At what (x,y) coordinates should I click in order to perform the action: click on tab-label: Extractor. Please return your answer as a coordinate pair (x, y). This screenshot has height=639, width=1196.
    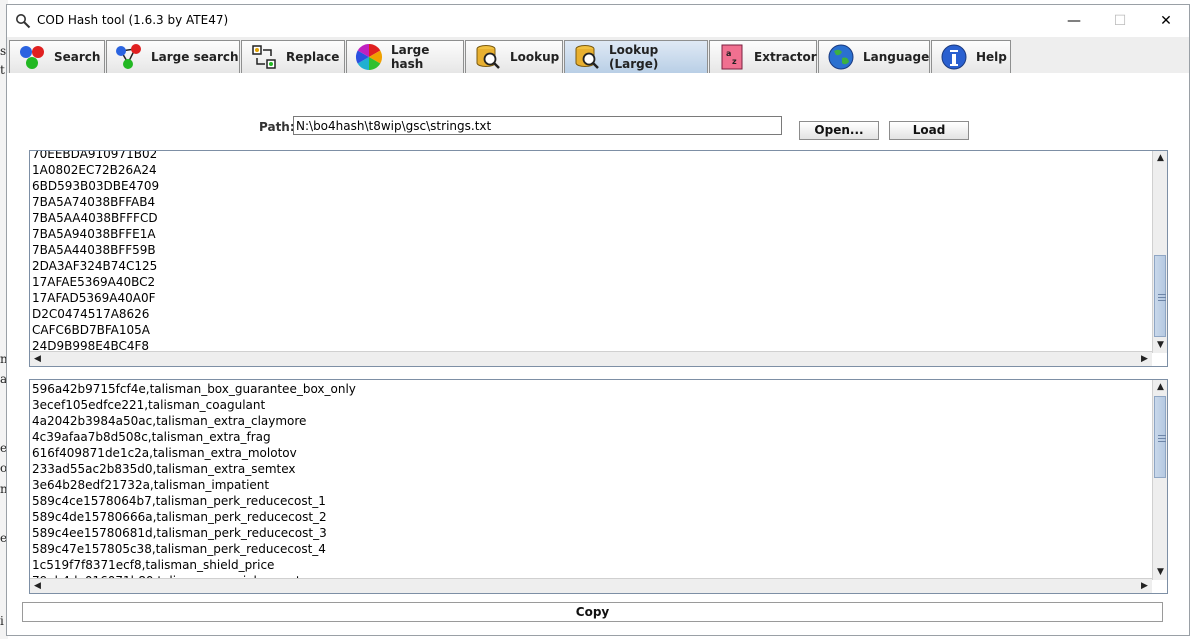
    Looking at the image, I should click on (785, 57).